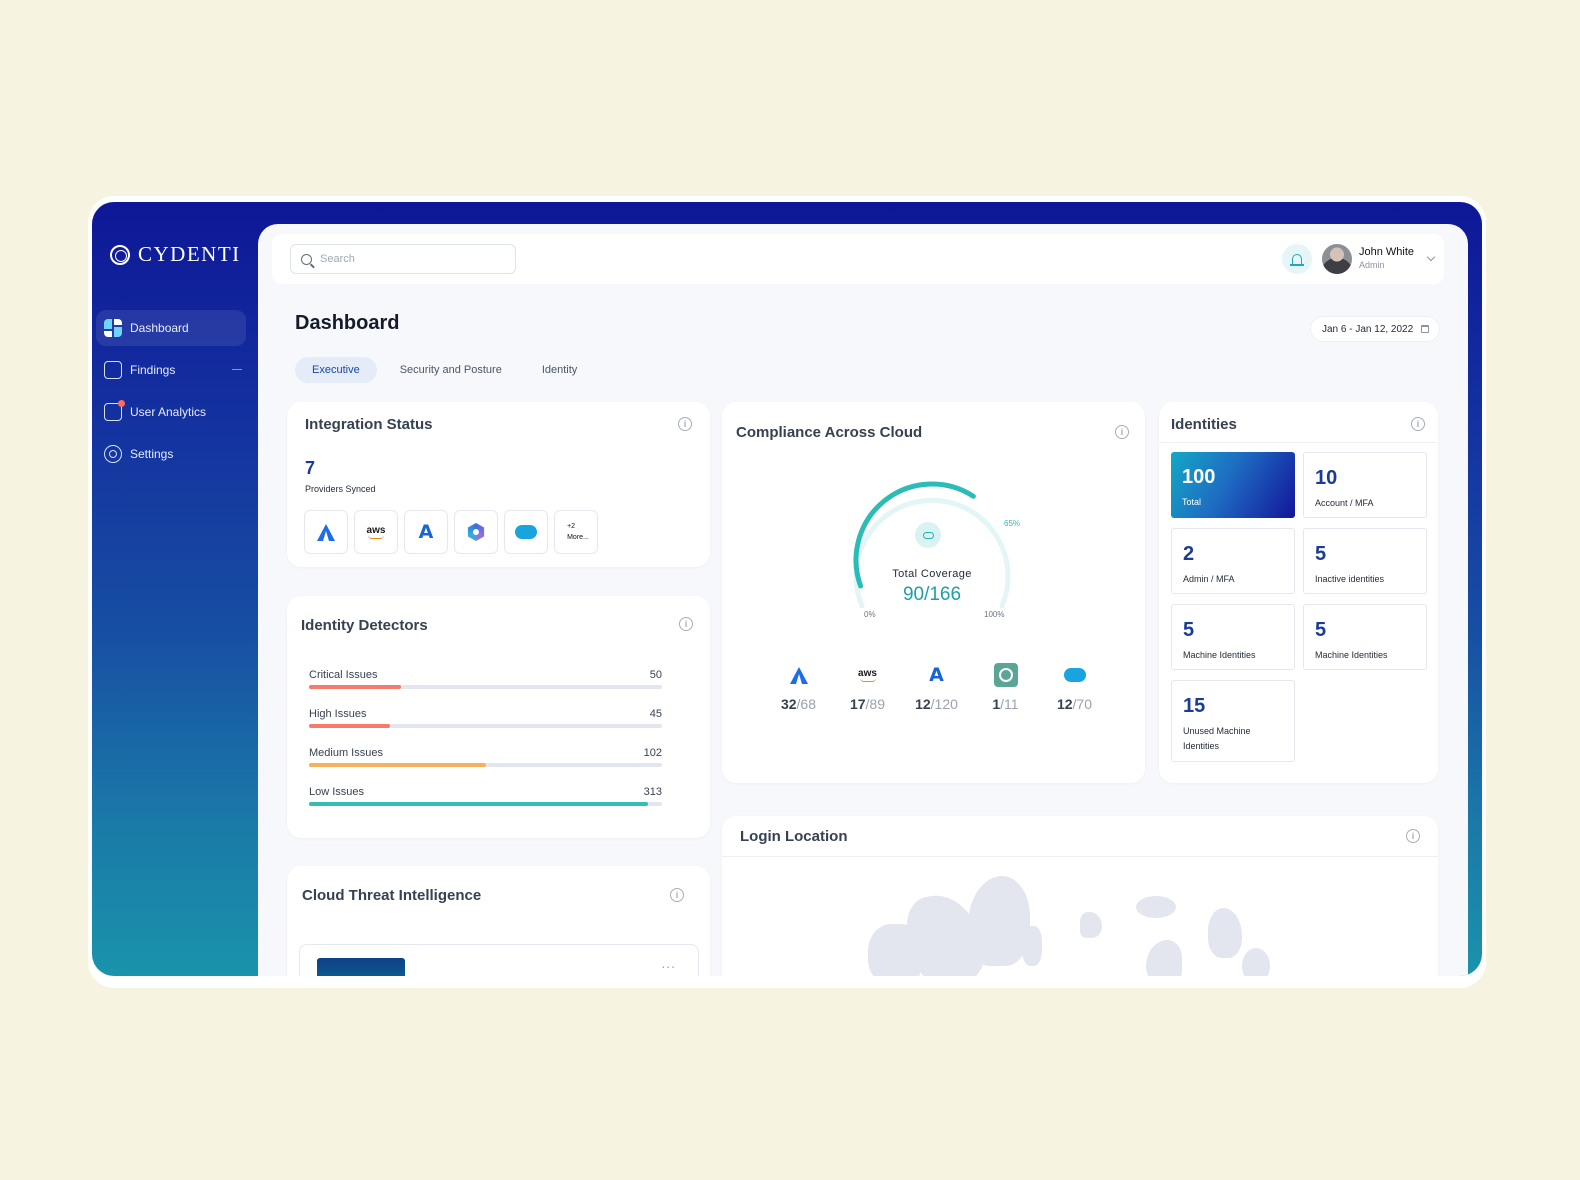 The image size is (1580, 1180). What do you see at coordinates (928, 535) in the screenshot?
I see `cloud-icon` at bounding box center [928, 535].